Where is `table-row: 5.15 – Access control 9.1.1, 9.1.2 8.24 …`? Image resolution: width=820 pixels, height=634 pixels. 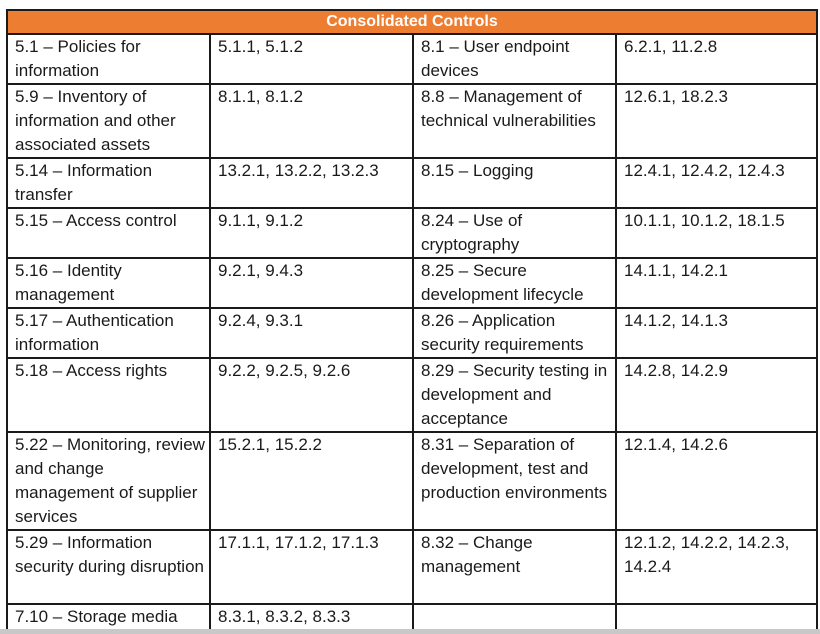
table-row: 5.15 – Access control 9.1.1, 9.1.2 8.24 … is located at coordinates (412, 233).